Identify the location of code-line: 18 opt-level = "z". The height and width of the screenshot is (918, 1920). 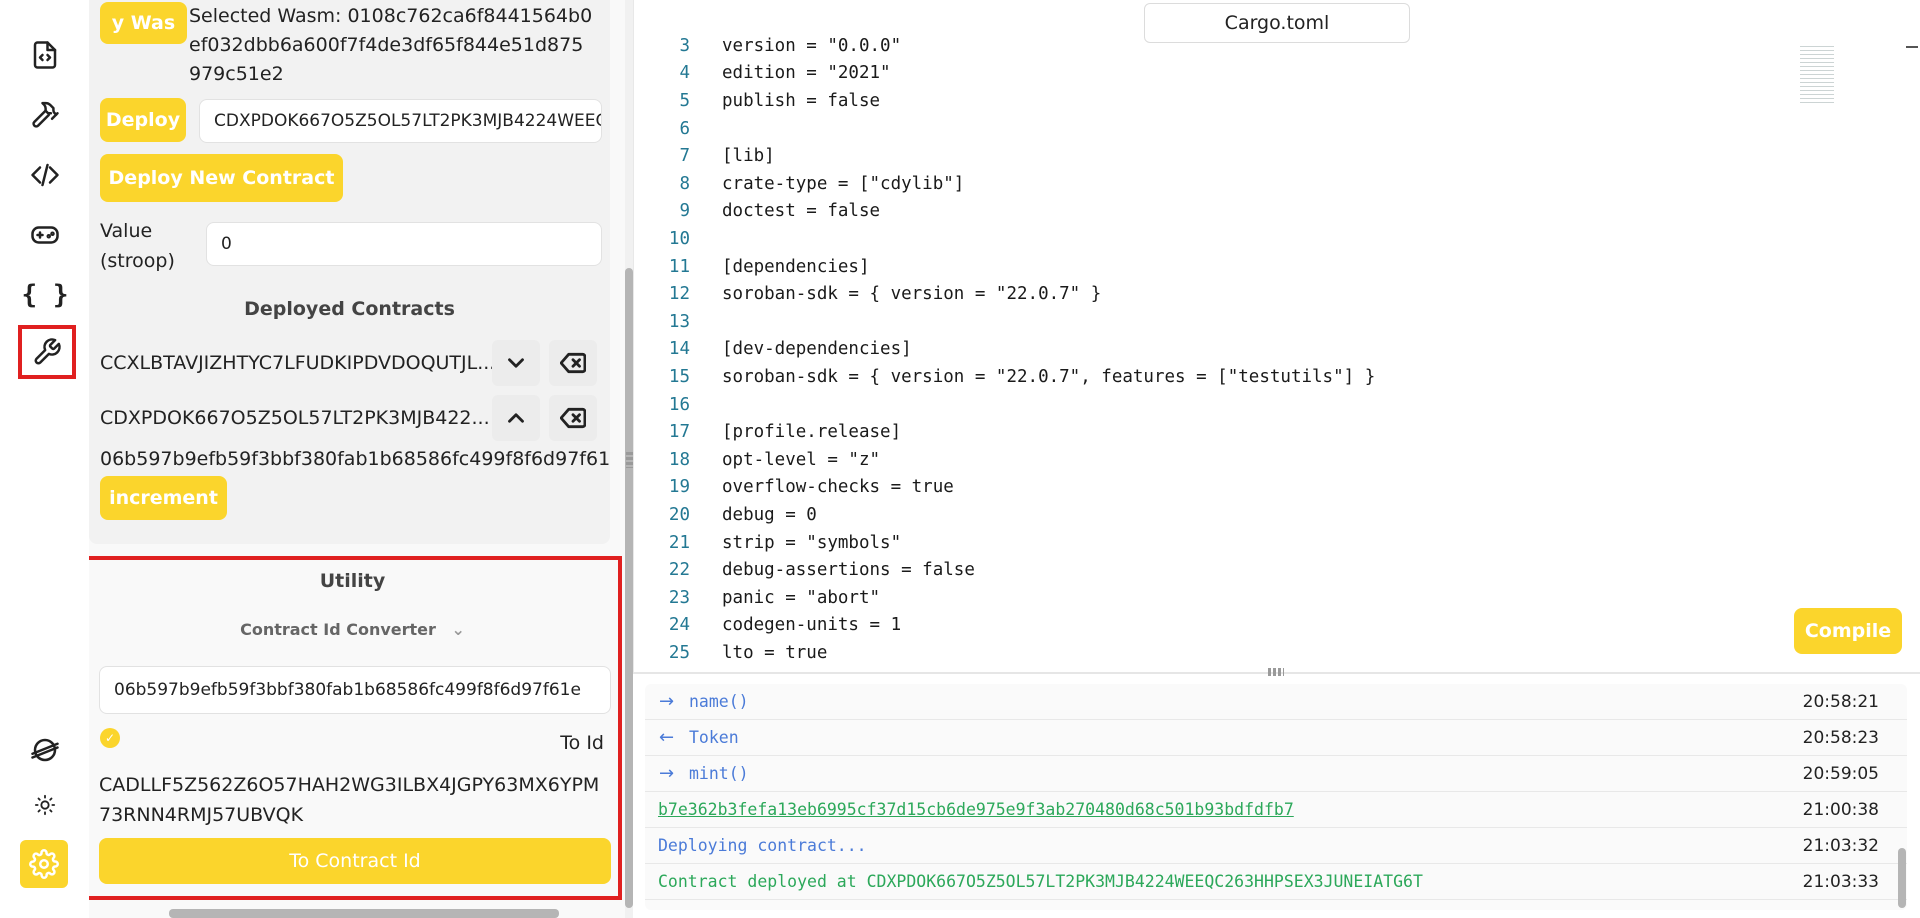
(1274, 460).